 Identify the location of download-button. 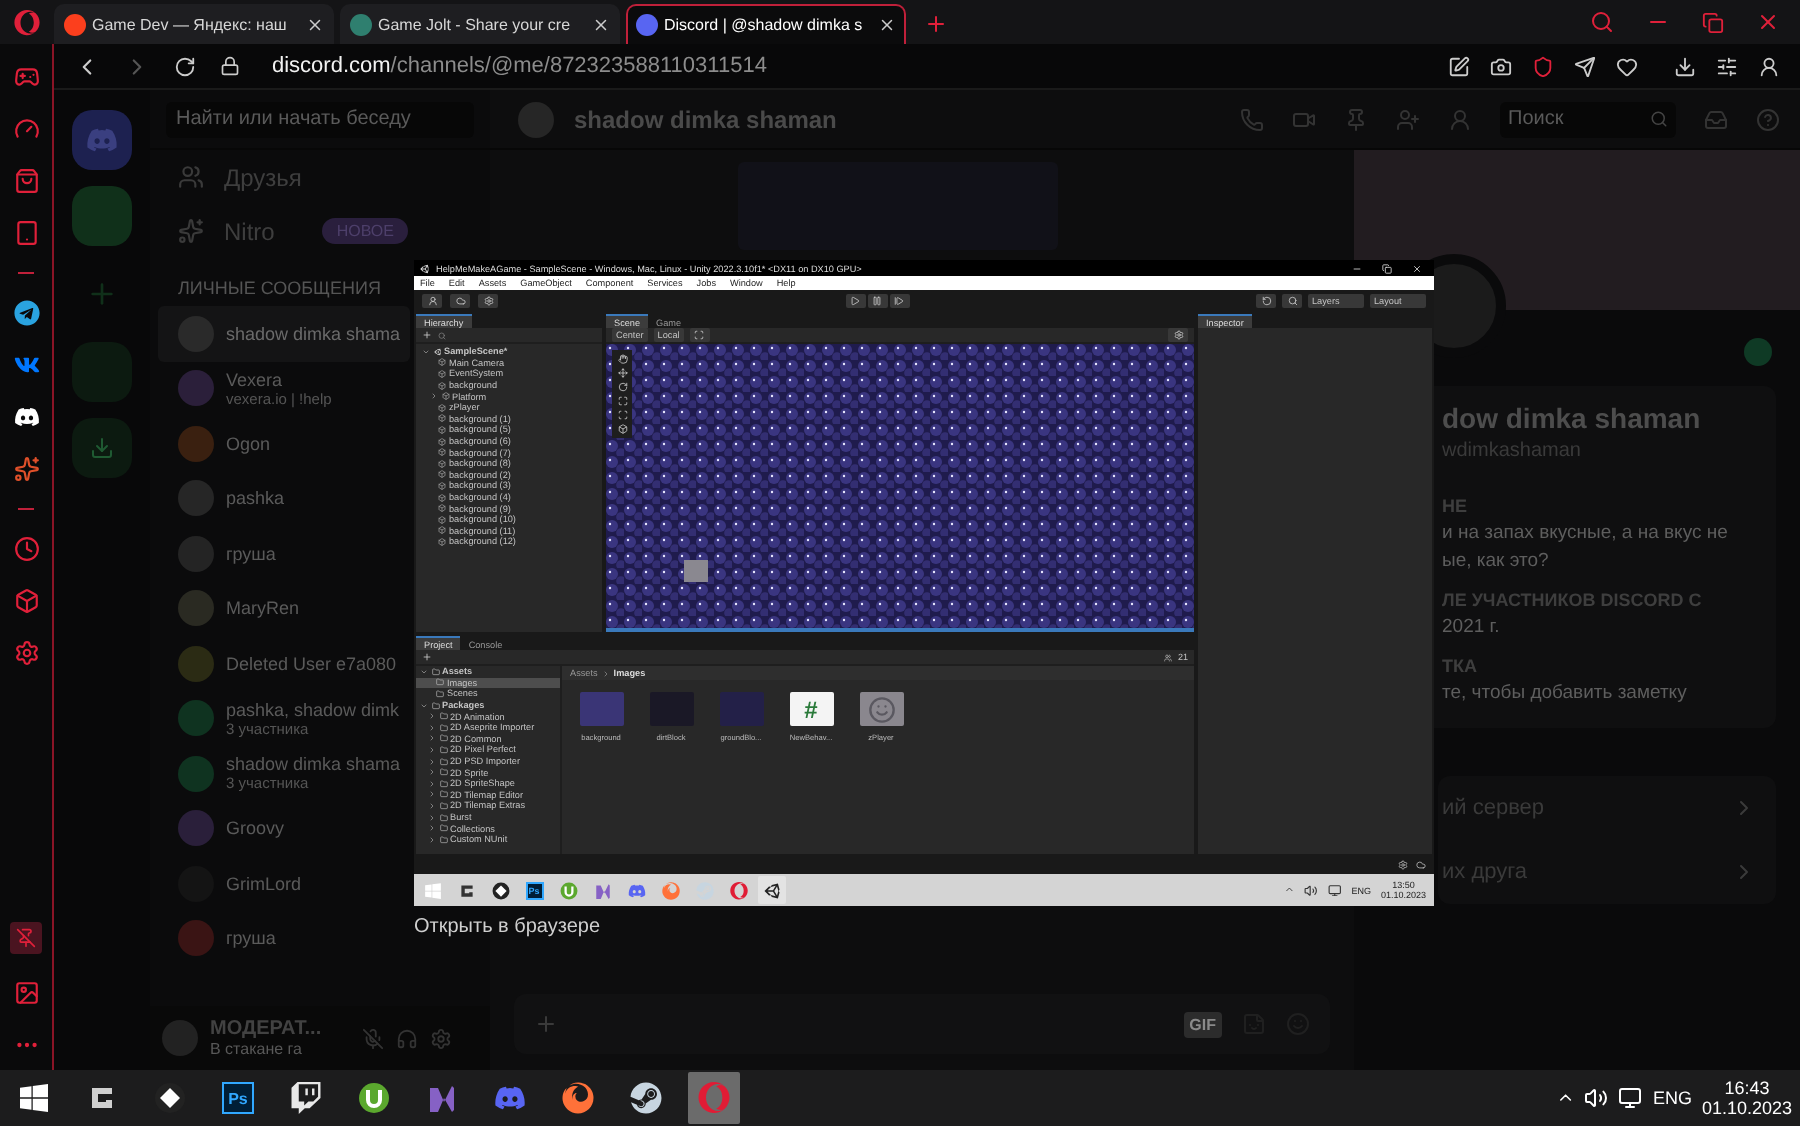
(102, 448).